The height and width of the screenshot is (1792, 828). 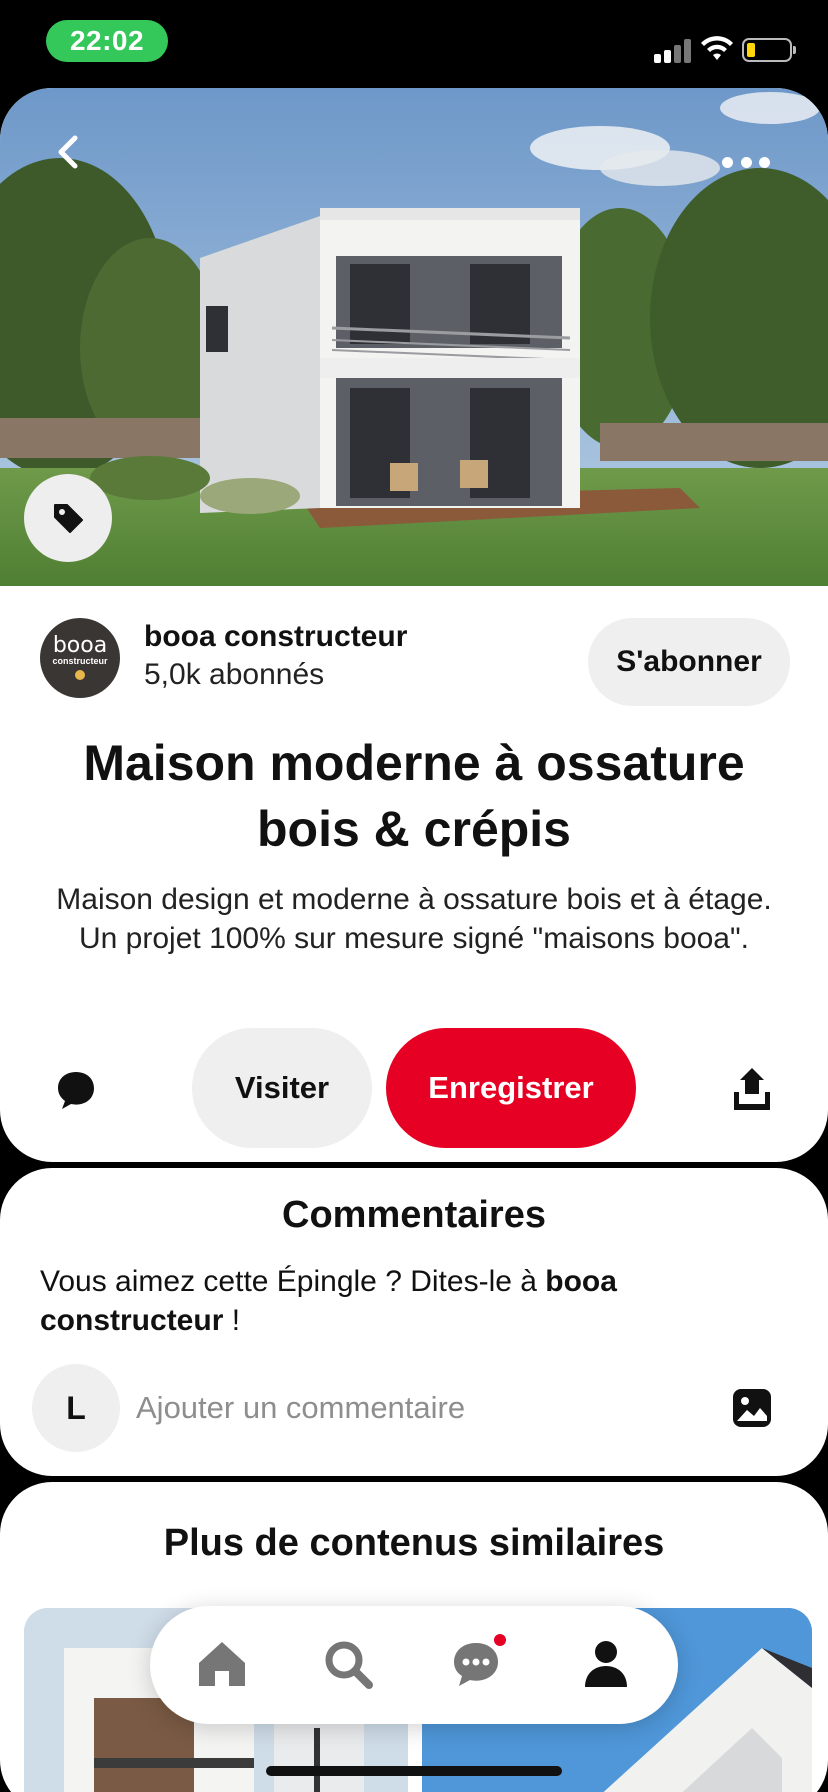 I want to click on cellular-signal-icon, so click(x=674, y=50).